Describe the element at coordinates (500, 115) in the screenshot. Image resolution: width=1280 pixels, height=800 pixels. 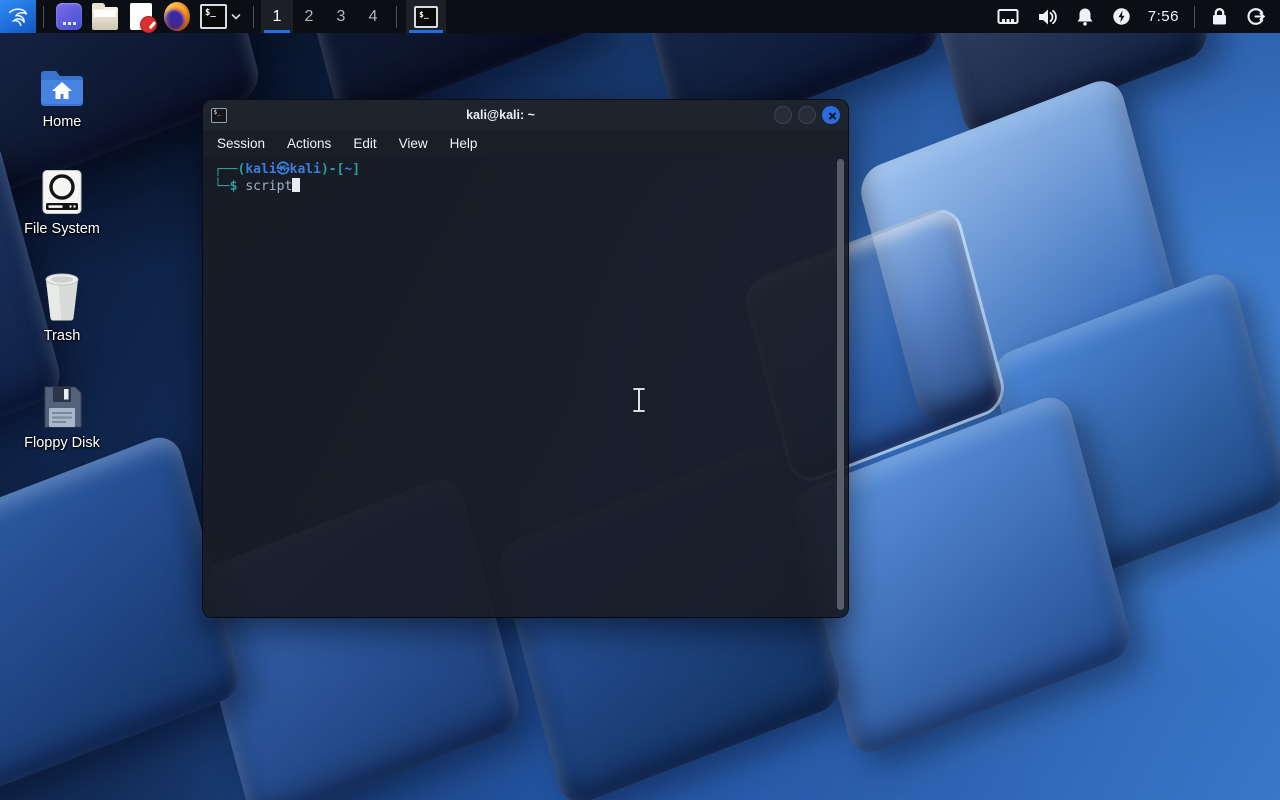
I see `window-title: kali@kali: ~` at that location.